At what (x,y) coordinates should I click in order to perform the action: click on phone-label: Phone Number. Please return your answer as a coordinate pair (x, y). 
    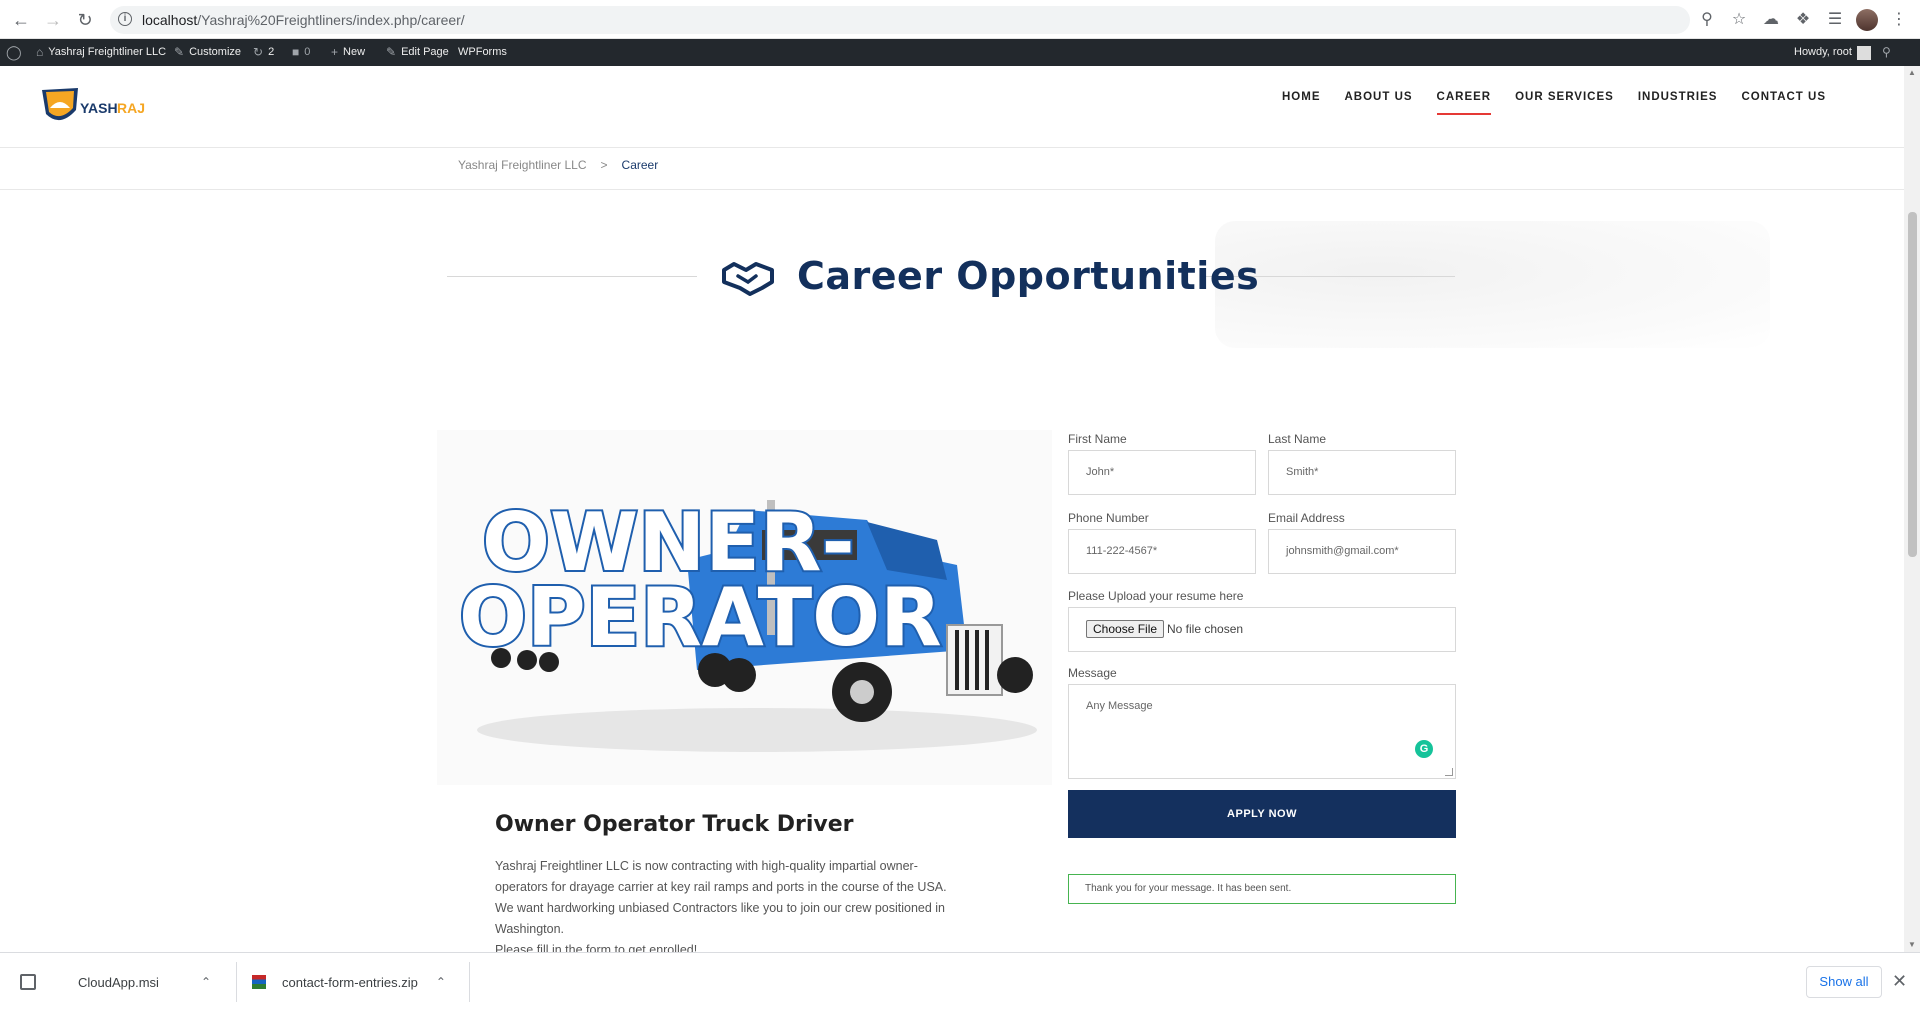
    Looking at the image, I should click on (1108, 518).